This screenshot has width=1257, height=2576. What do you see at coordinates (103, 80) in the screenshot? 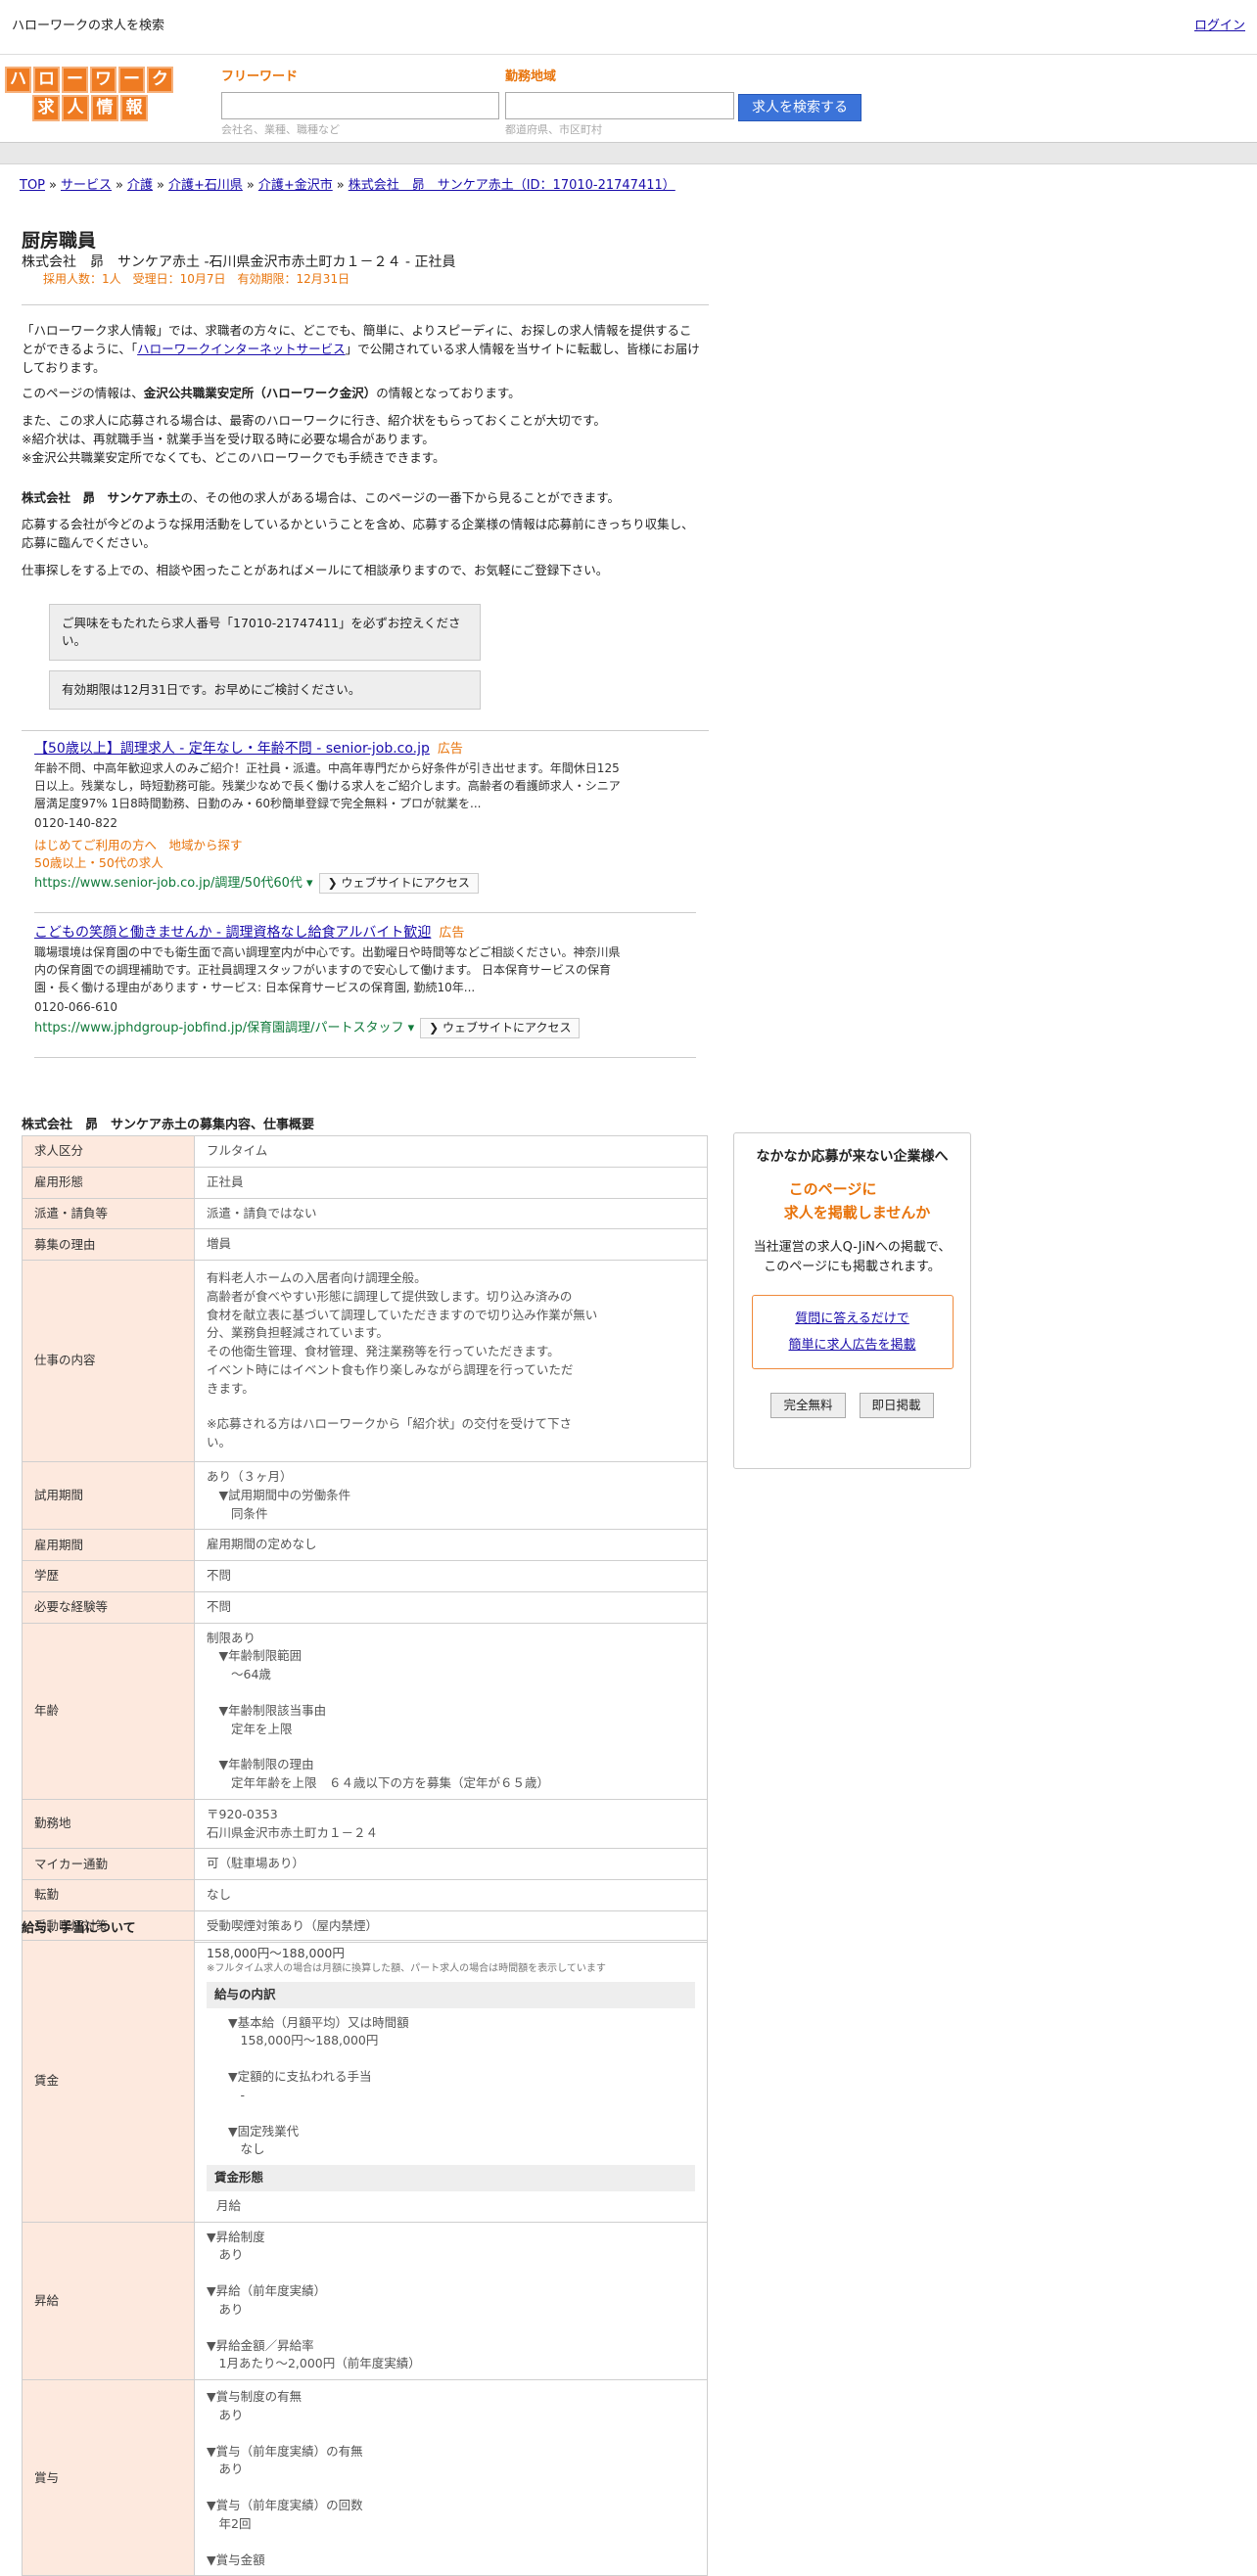
I see `logo-char: ワ` at bounding box center [103, 80].